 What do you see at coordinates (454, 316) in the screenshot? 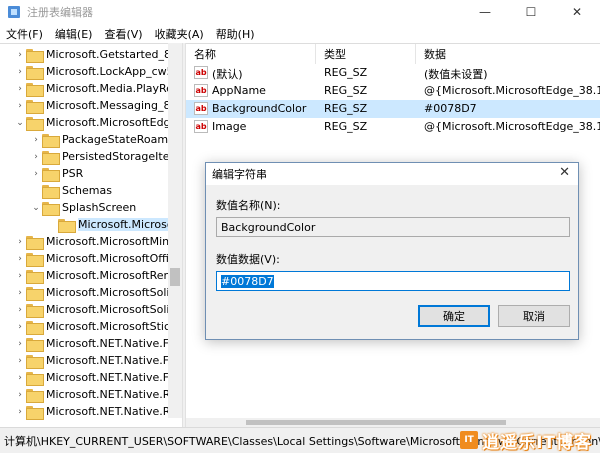
I see `ok-button: 确定` at bounding box center [454, 316].